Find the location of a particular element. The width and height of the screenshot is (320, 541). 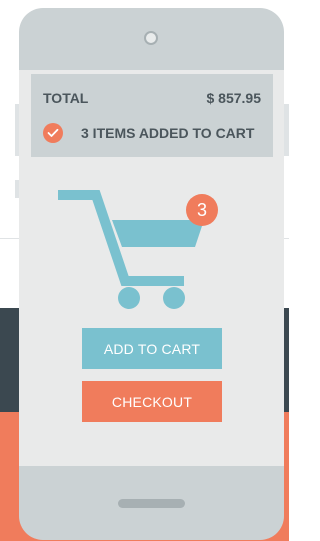

camera-icon is located at coordinates (151, 38).